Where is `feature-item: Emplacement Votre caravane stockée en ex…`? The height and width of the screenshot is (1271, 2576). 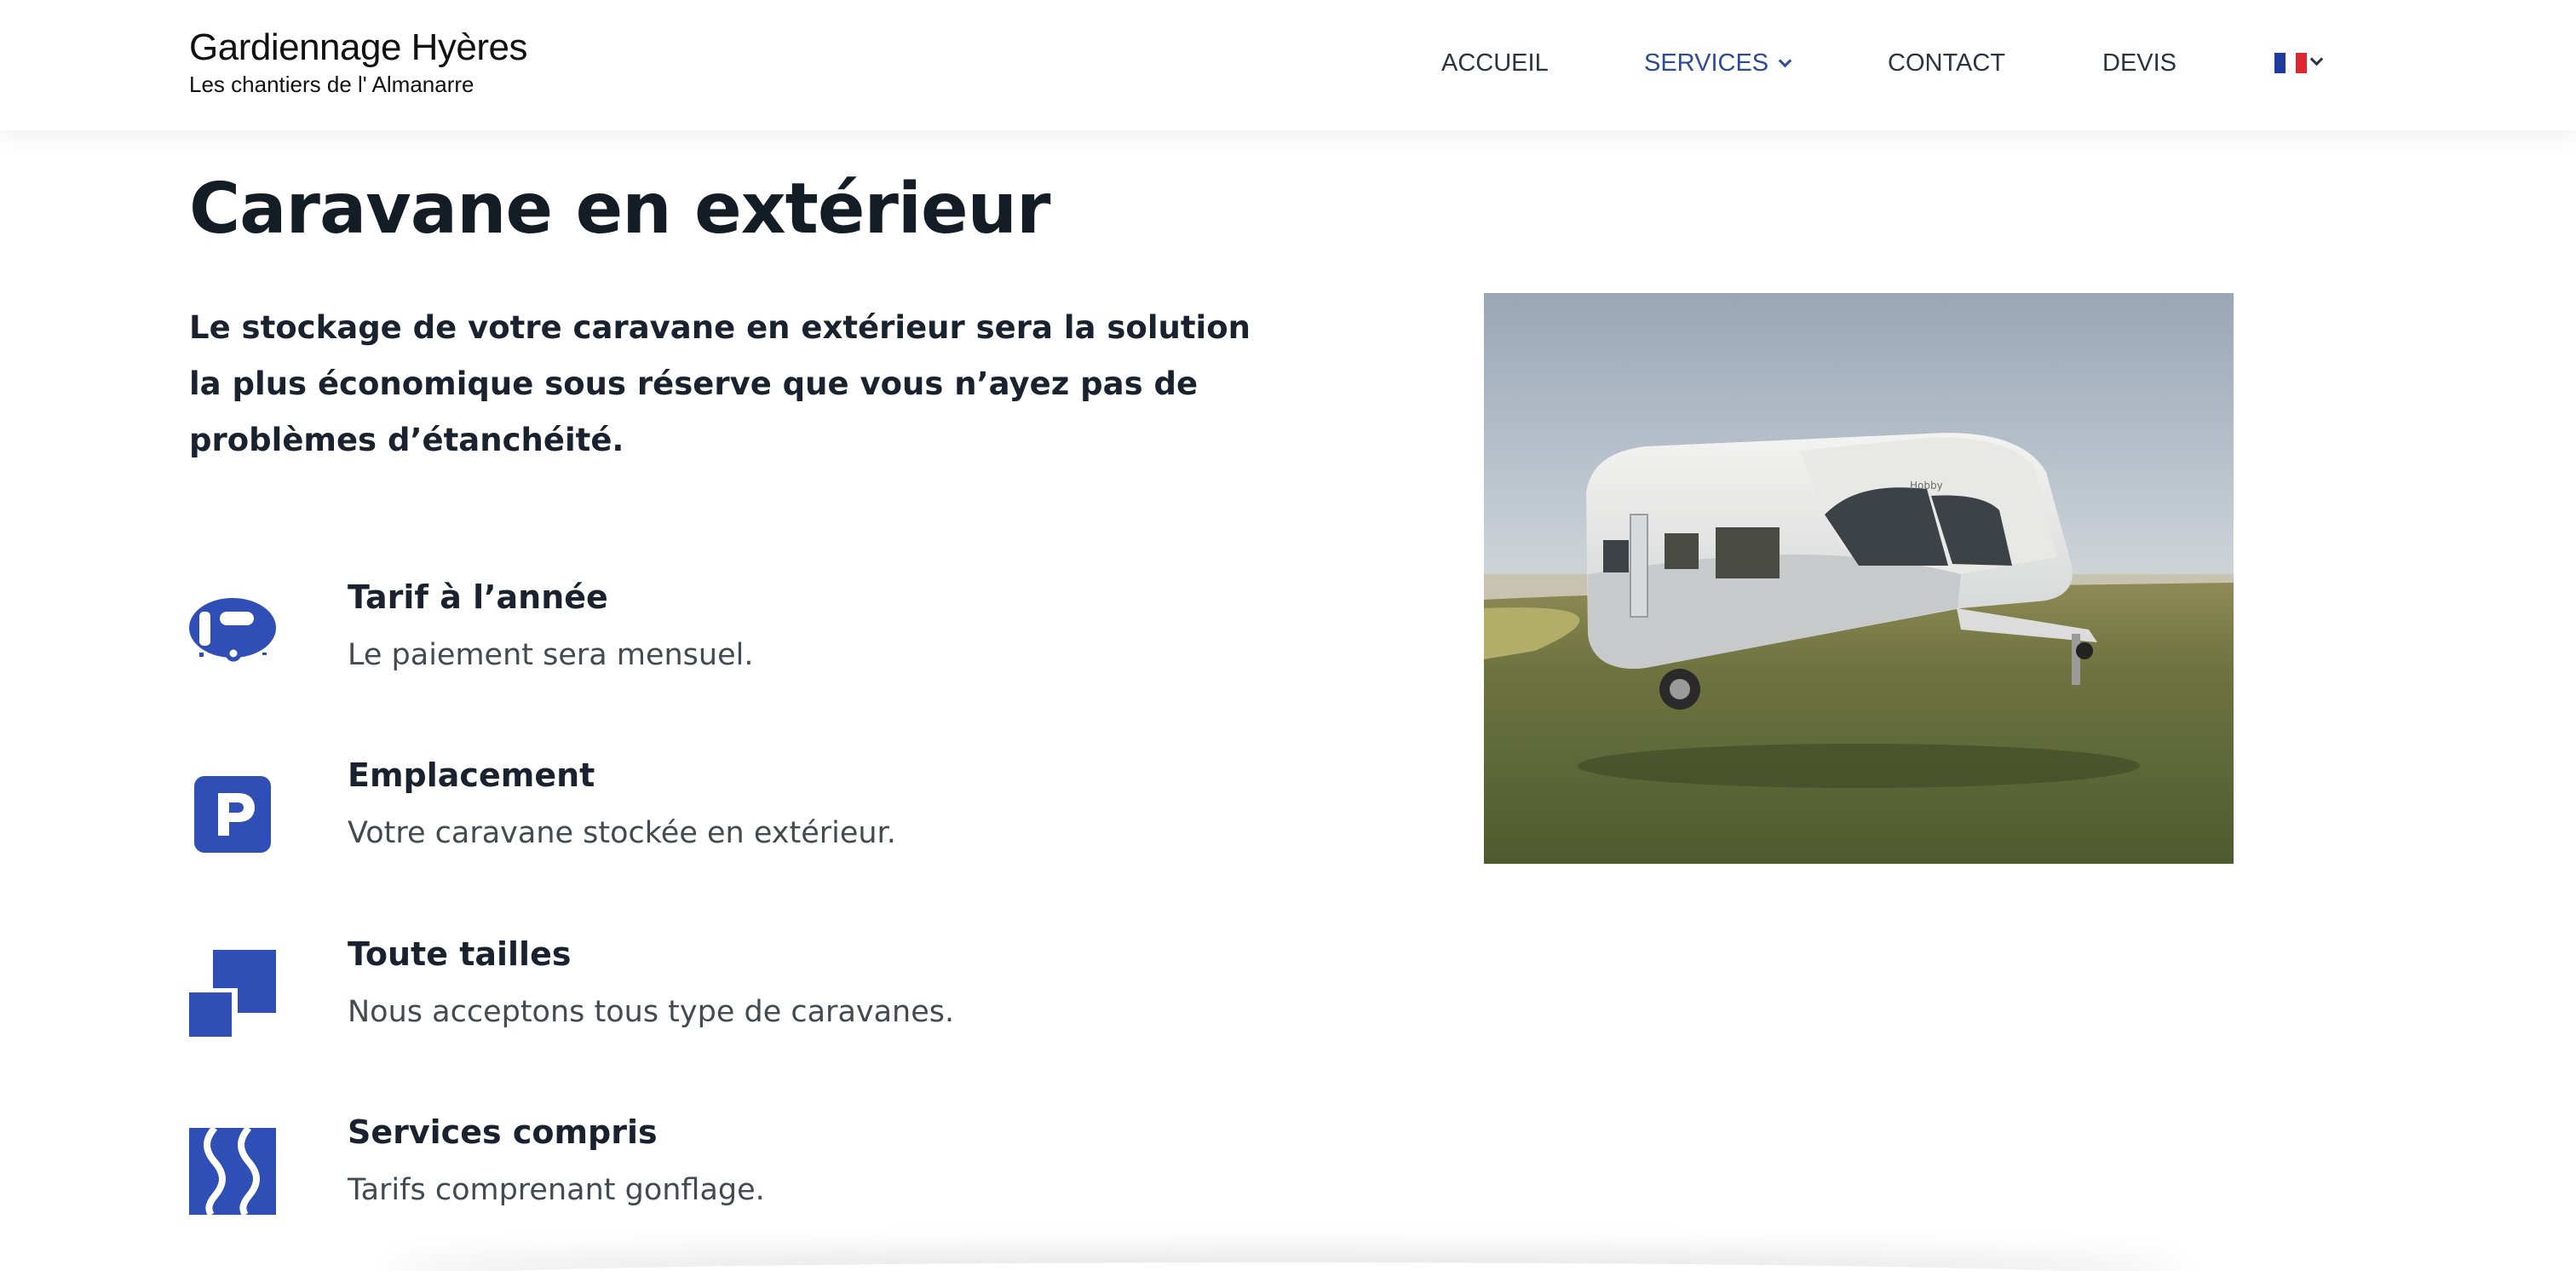 feature-item: Emplacement Votre caravane stockée en ex… is located at coordinates (700, 805).